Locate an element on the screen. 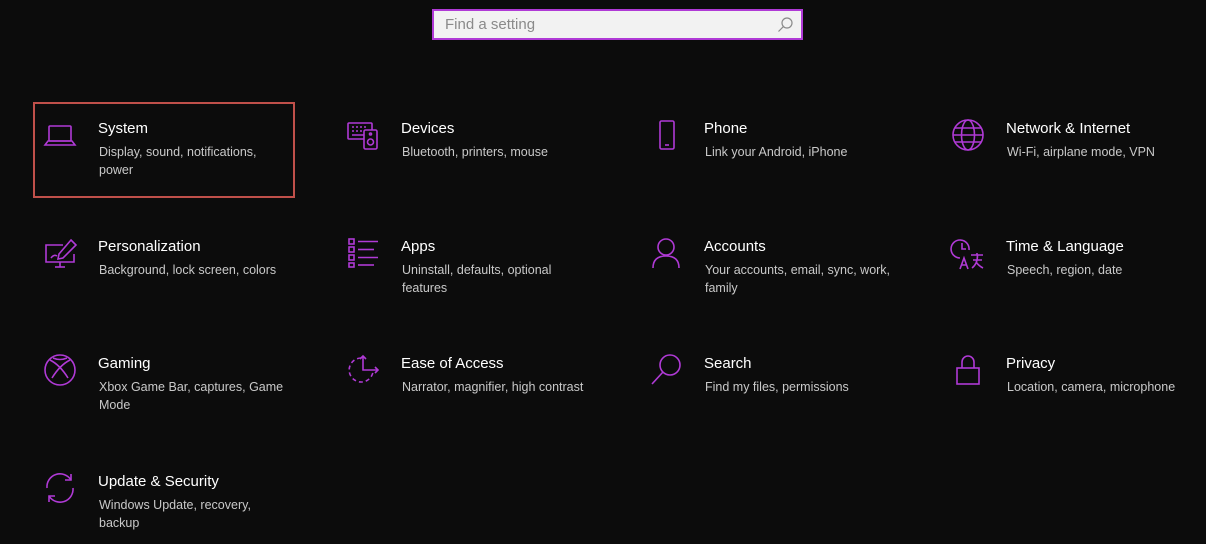 Image resolution: width=1206 pixels, height=544 pixels. globe-icon is located at coordinates (968, 135).